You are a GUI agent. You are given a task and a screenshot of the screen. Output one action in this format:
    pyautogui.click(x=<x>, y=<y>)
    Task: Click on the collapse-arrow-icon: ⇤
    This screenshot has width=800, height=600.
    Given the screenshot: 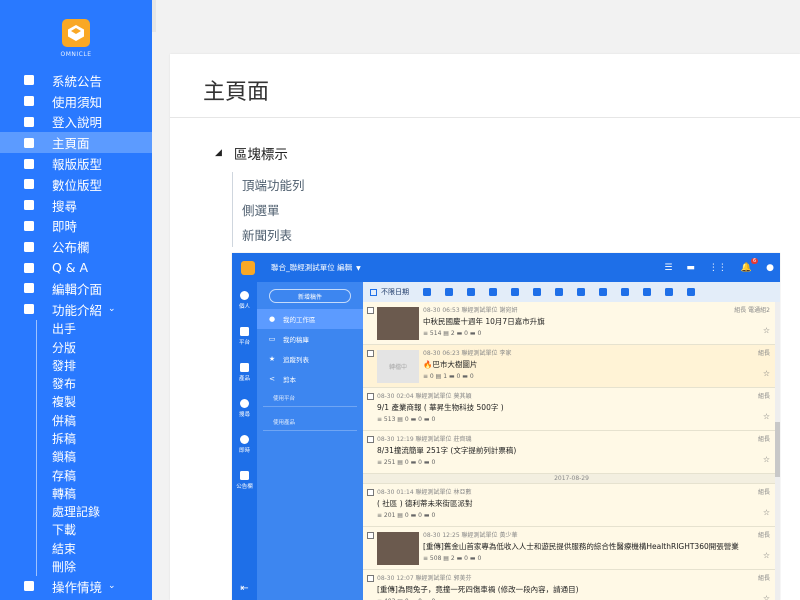 What is the action you would take?
    pyautogui.click(x=244, y=588)
    